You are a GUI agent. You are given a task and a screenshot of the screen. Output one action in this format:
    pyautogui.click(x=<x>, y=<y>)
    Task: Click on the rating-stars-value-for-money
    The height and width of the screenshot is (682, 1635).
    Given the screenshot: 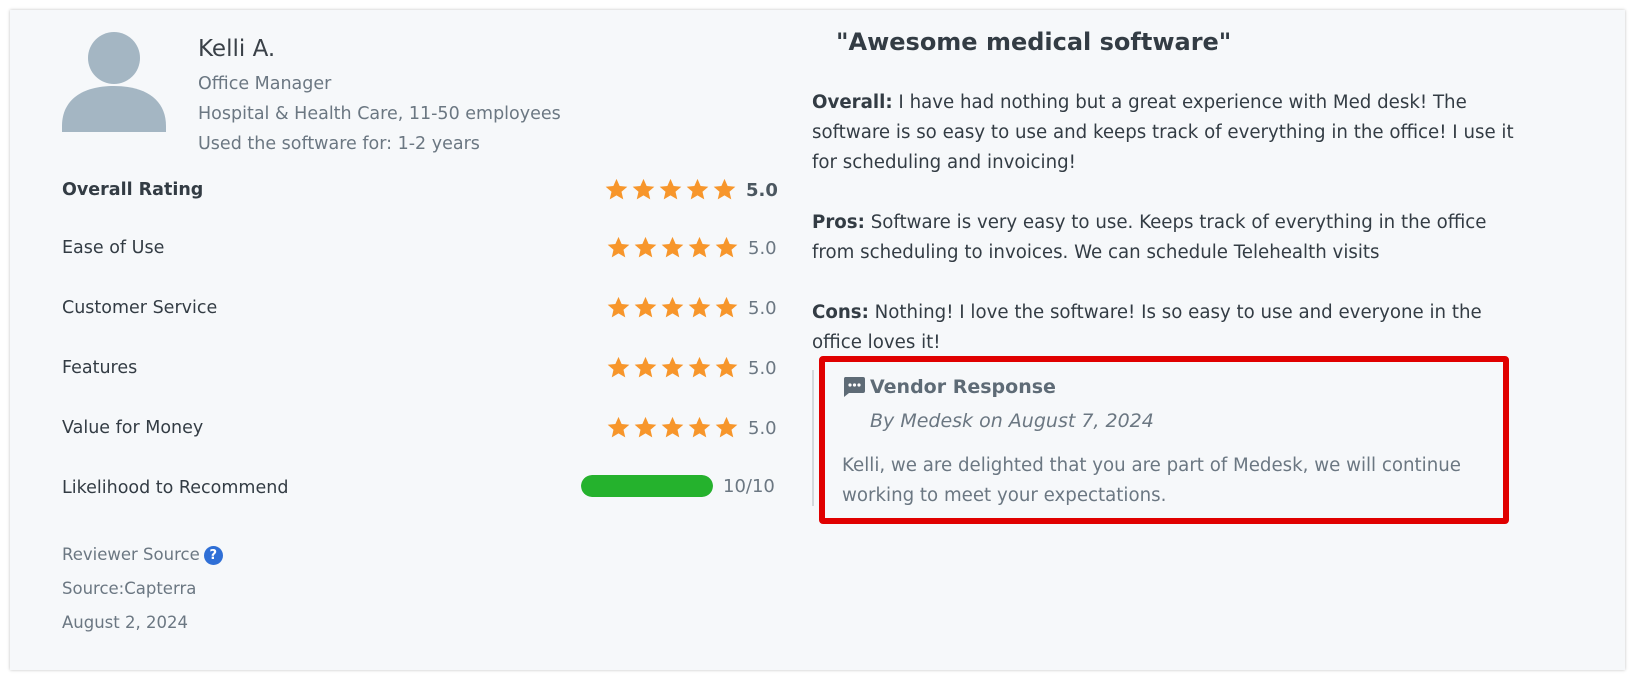 What is the action you would take?
    pyautogui.click(x=672, y=427)
    